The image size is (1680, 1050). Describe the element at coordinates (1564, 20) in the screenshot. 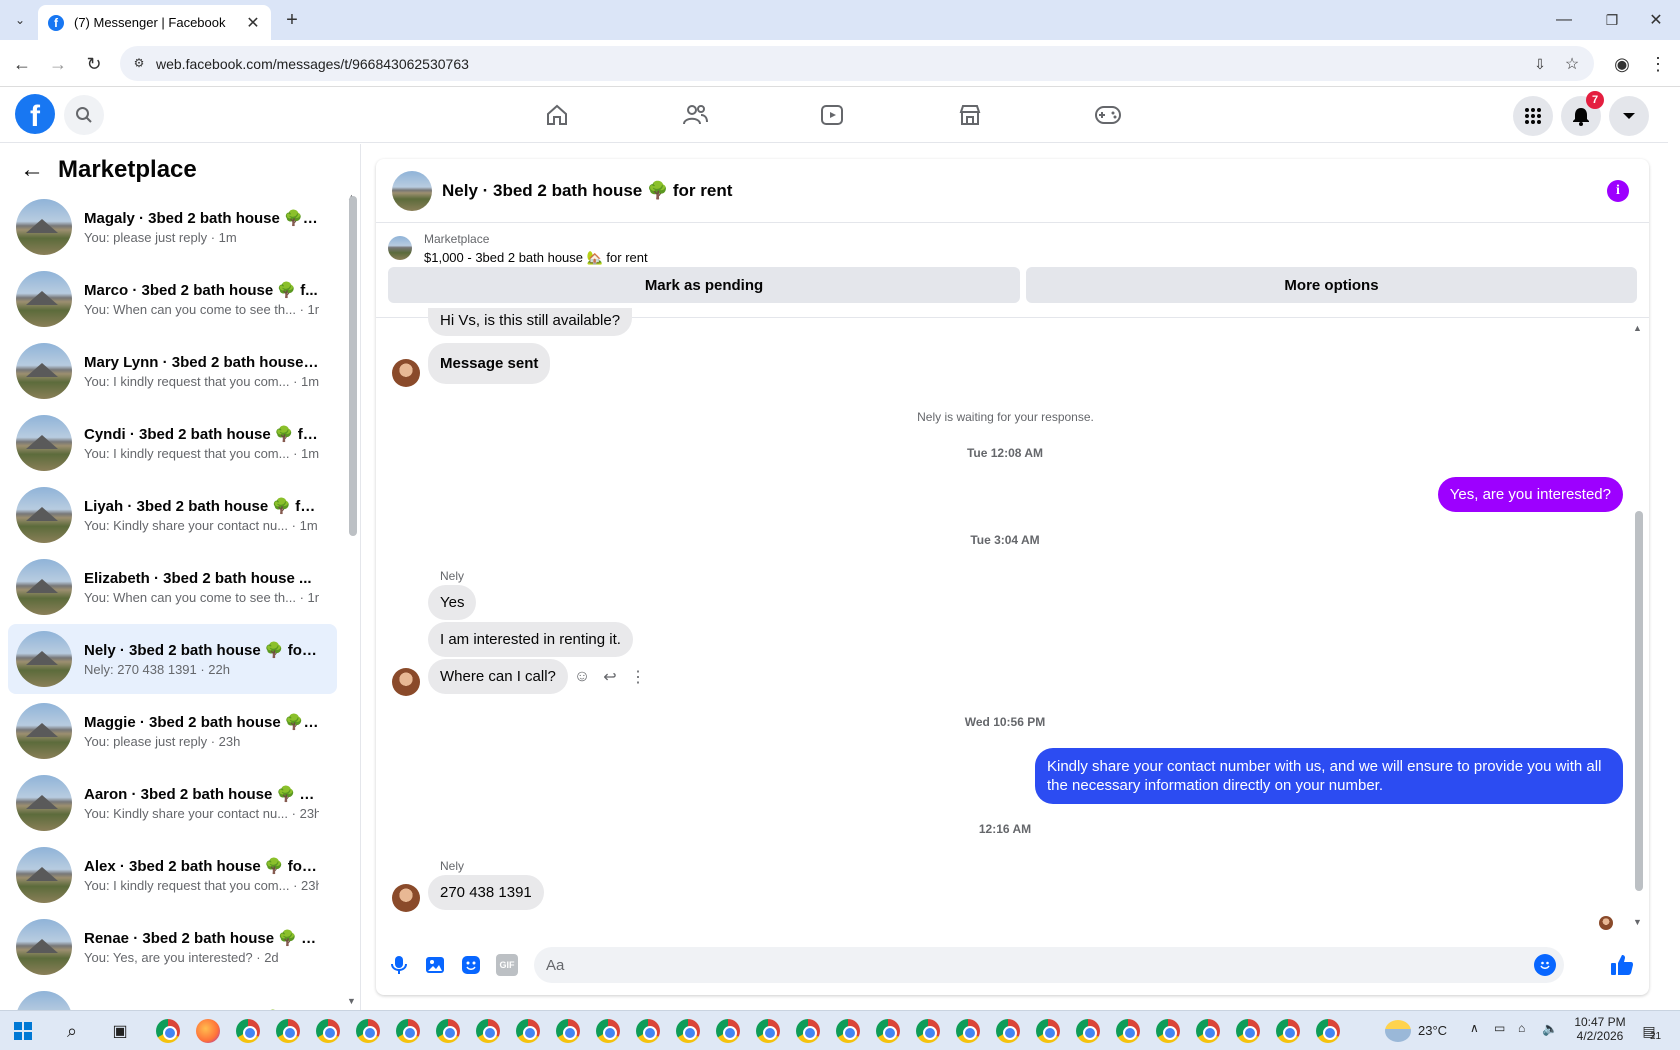

I see `minimize-icon: —` at that location.